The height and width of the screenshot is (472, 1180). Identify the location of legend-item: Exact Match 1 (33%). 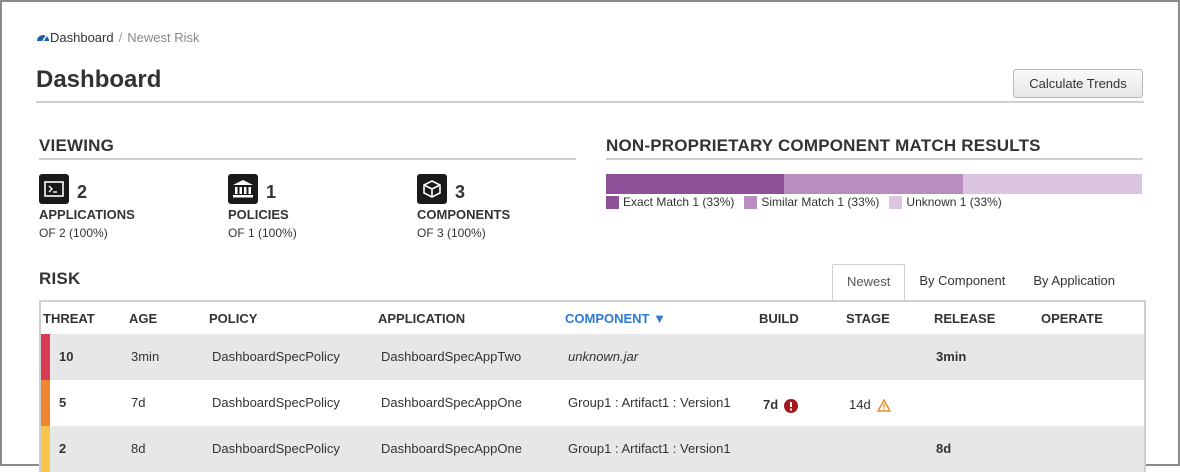
(670, 202).